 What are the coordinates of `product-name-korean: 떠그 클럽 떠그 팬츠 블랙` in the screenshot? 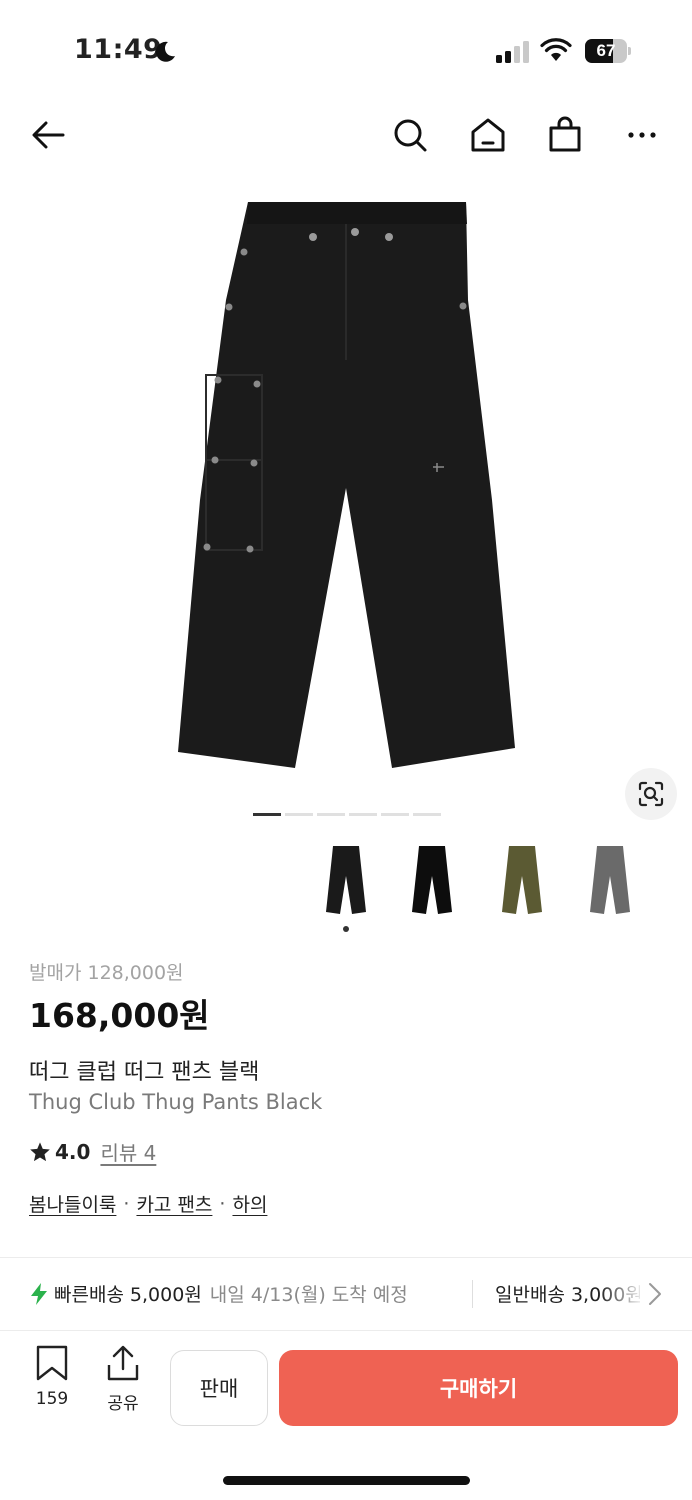 It's located at (144, 1072).